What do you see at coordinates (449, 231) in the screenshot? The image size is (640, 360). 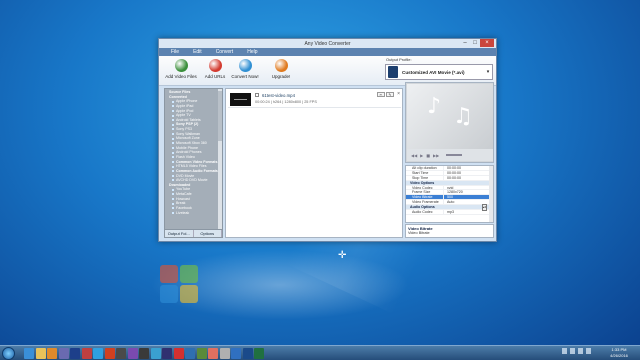 I see `property-description: Video Bitrate Video Bitrate` at bounding box center [449, 231].